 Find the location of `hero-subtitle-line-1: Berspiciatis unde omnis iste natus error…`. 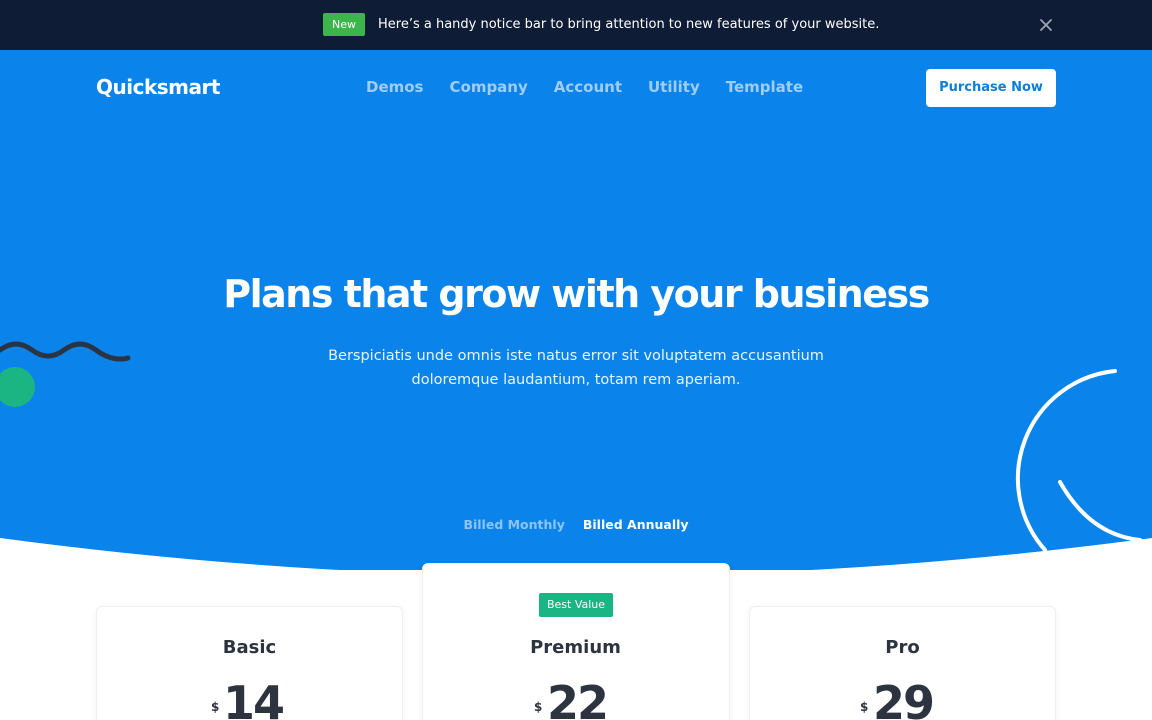

hero-subtitle-line-1: Berspiciatis unde omnis iste natus error… is located at coordinates (576, 356).